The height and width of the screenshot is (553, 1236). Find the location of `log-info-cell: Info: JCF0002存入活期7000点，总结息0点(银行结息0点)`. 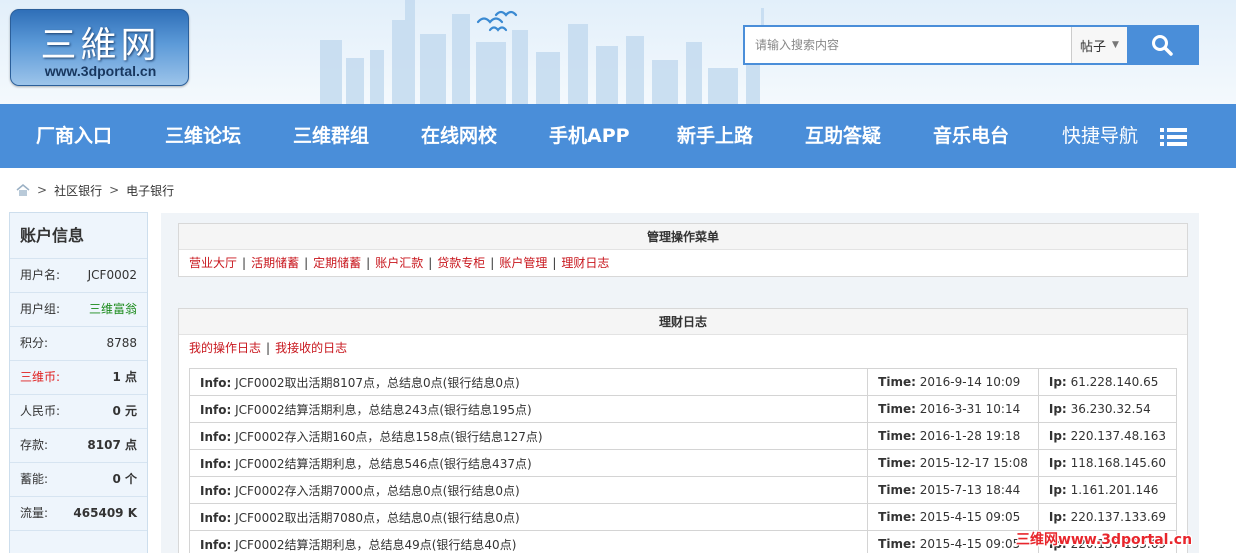

log-info-cell: Info: JCF0002存入活期7000点，总结息0点(银行结息0点) is located at coordinates (528, 490).